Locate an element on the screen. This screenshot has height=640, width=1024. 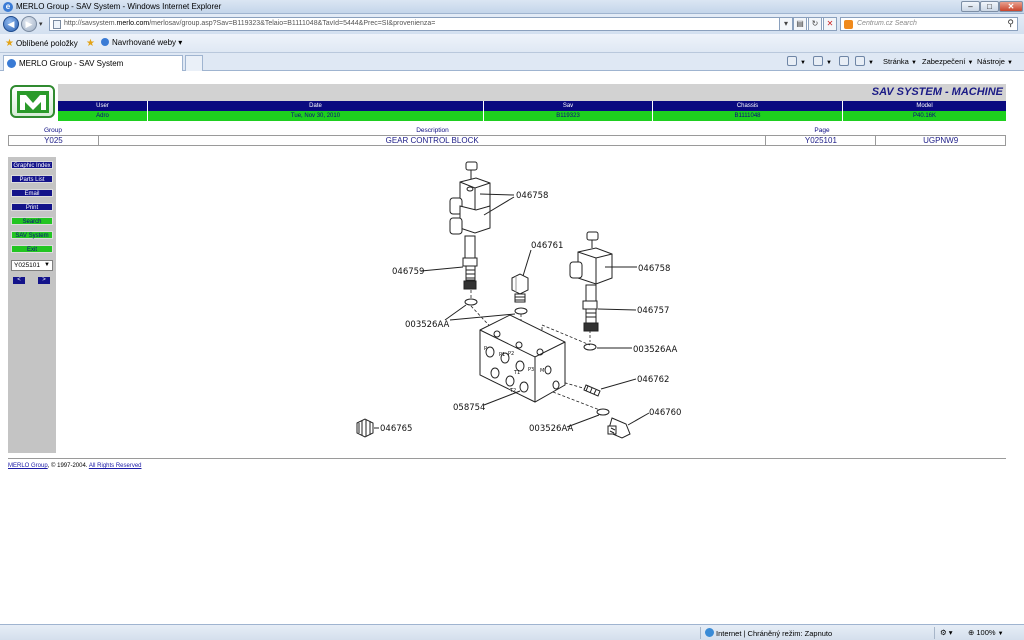
label-046765: 046765 is located at coordinates (396, 429).